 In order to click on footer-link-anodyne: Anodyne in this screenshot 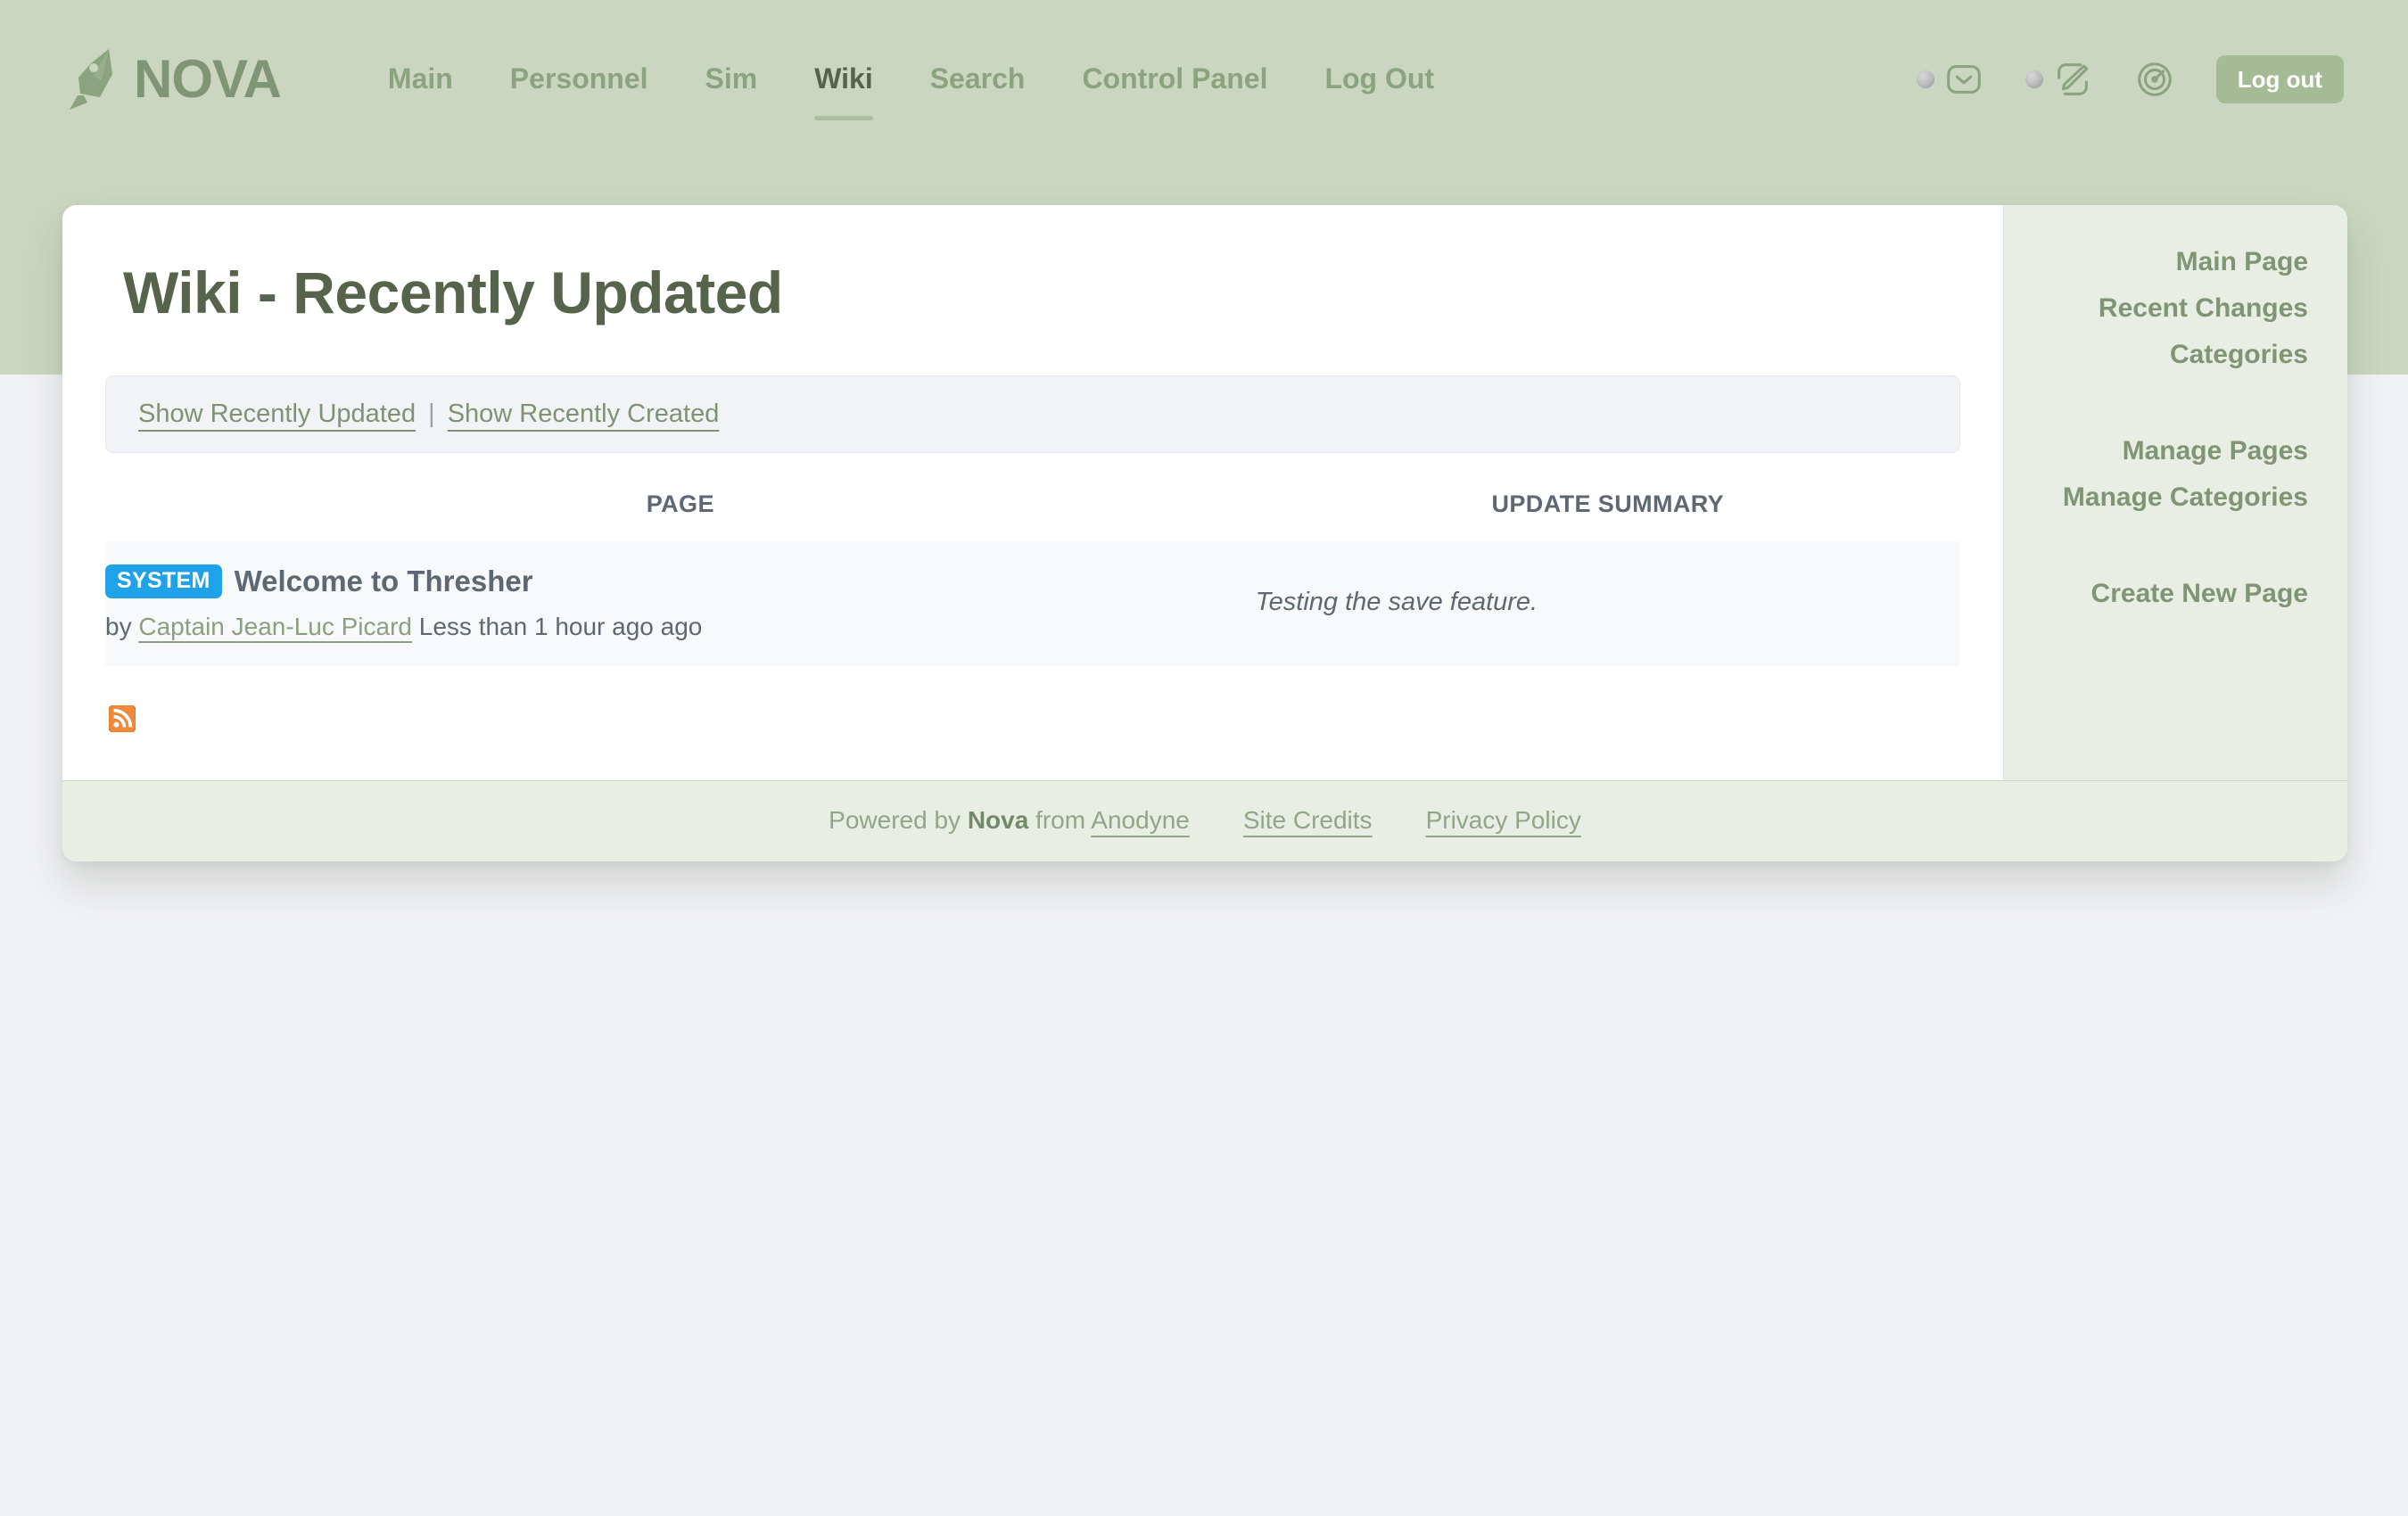, I will do `click(1140, 820)`.